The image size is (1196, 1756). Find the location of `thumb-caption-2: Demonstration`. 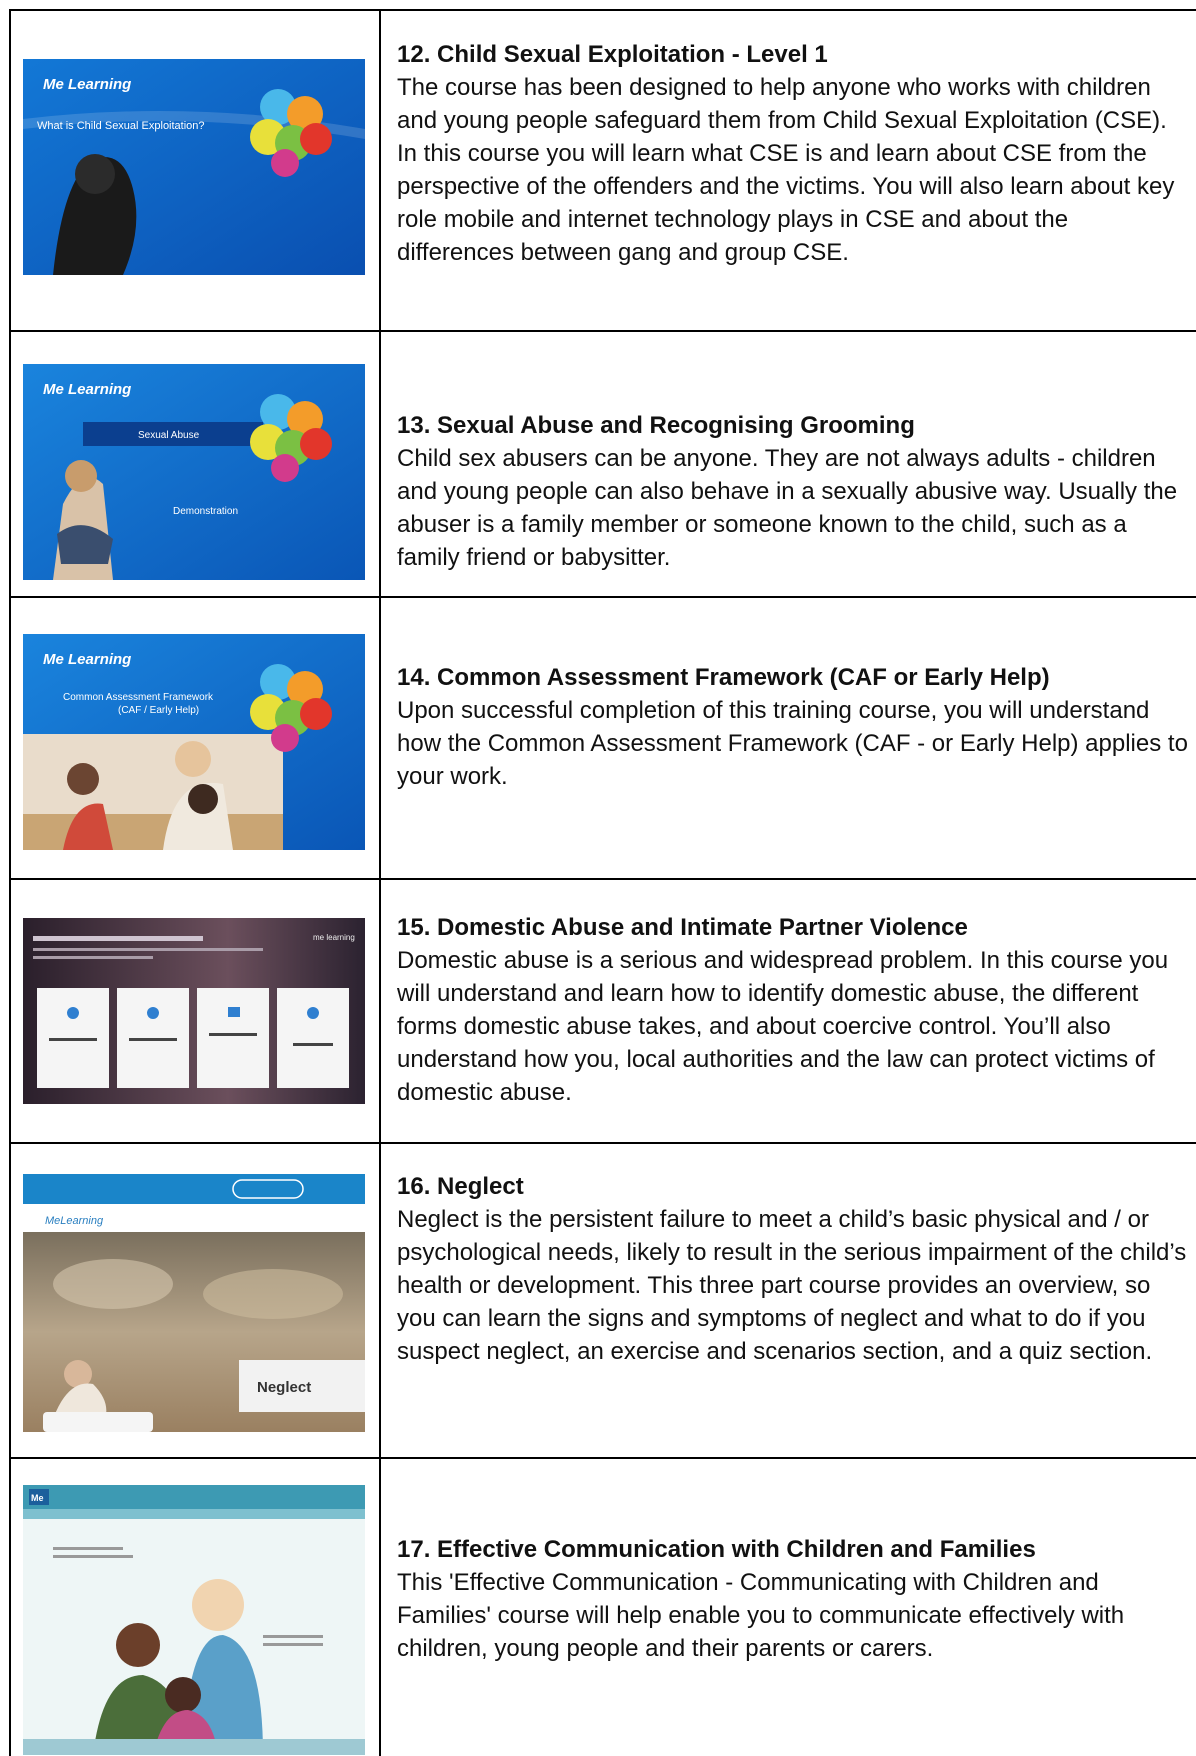

thumb-caption-2: Demonstration is located at coordinates (205, 511).